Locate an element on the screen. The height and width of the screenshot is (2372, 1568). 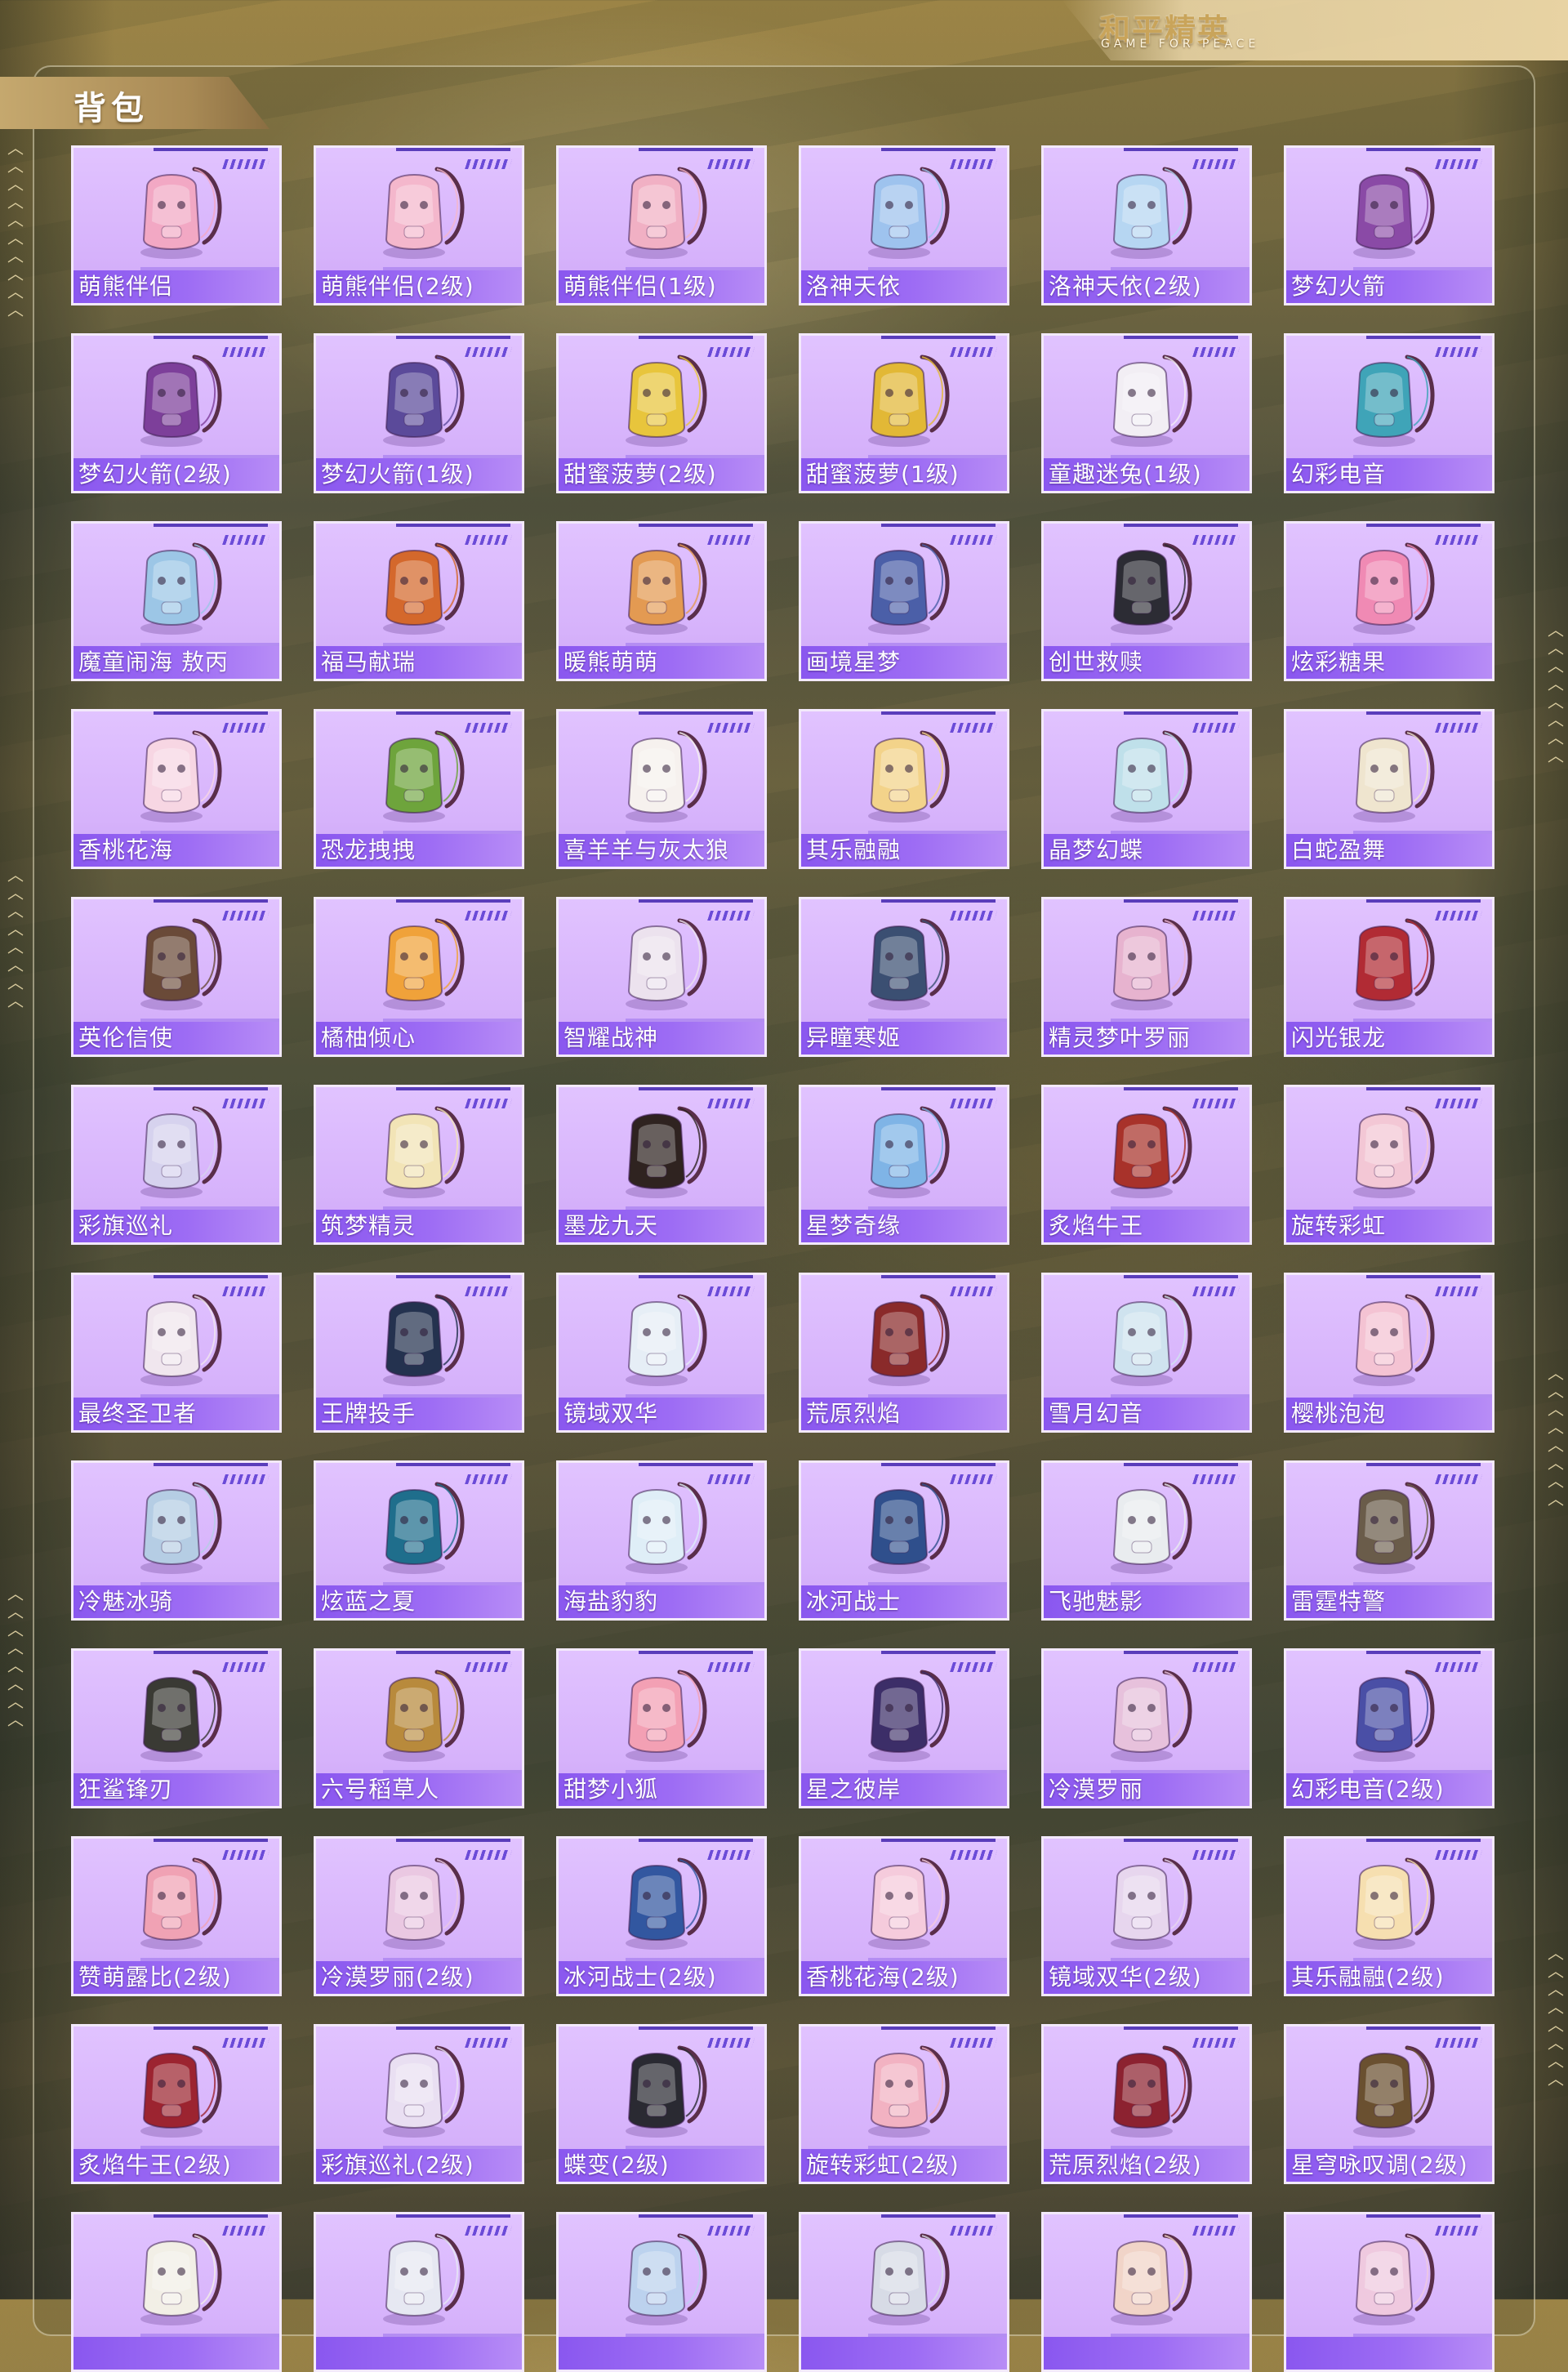
backpack-item-card: 暖熊萌萌 is located at coordinates (661, 601).